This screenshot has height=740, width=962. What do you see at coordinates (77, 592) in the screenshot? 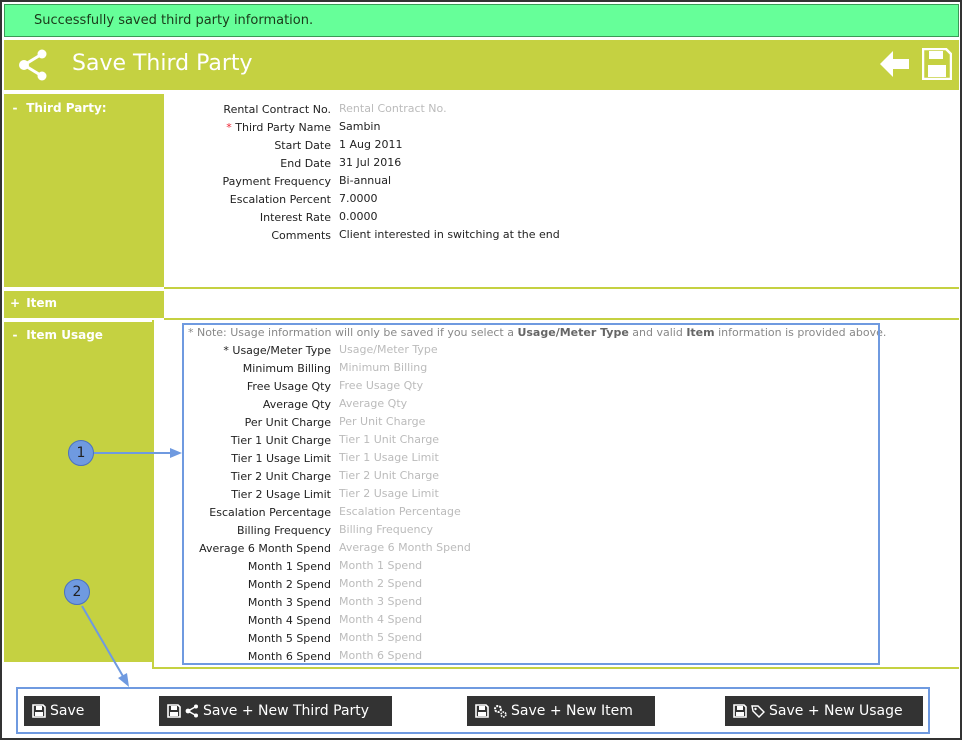
I see `callout-marker-2: 2` at bounding box center [77, 592].